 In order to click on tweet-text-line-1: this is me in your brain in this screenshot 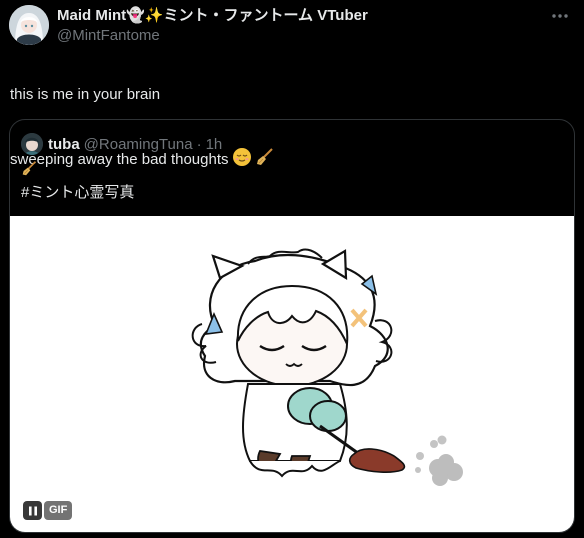, I will do `click(85, 94)`.